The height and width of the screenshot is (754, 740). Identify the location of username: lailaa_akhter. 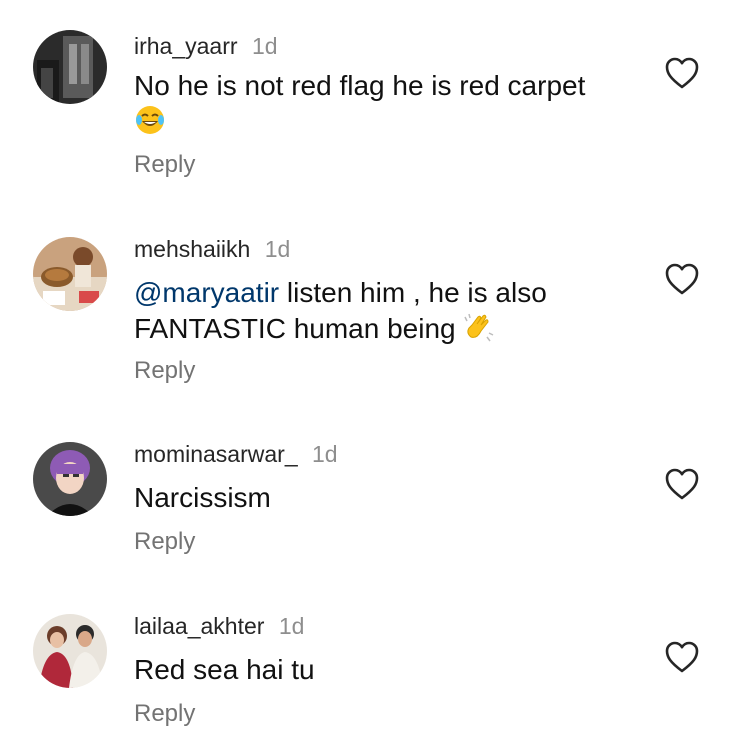
(199, 626).